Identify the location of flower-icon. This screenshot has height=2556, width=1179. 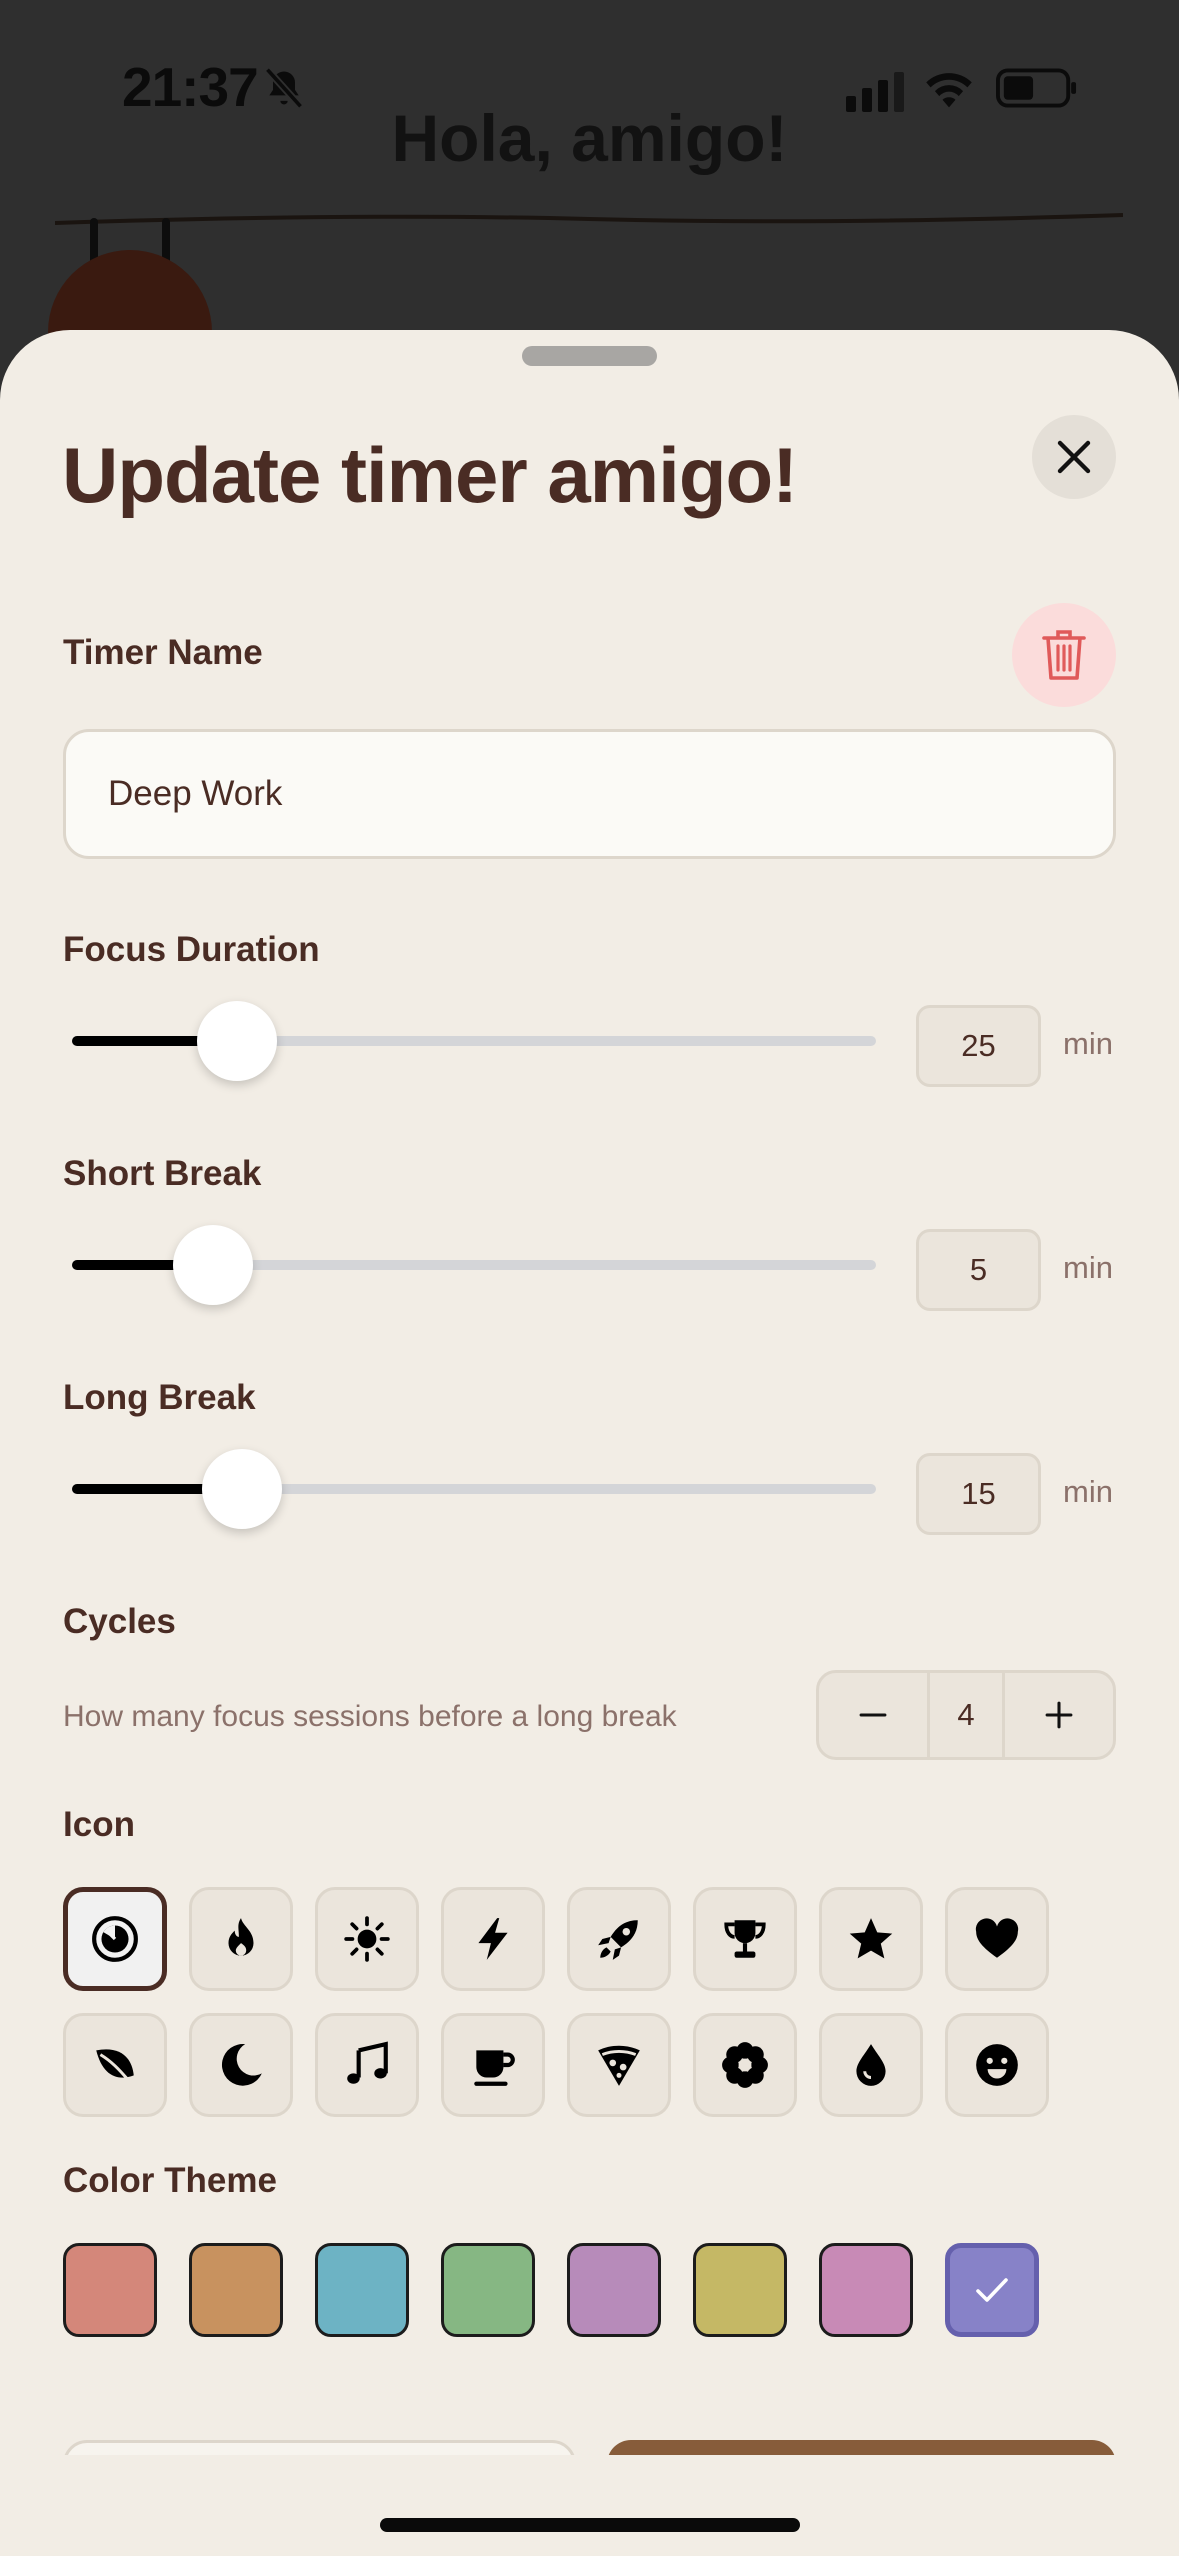
(745, 2065).